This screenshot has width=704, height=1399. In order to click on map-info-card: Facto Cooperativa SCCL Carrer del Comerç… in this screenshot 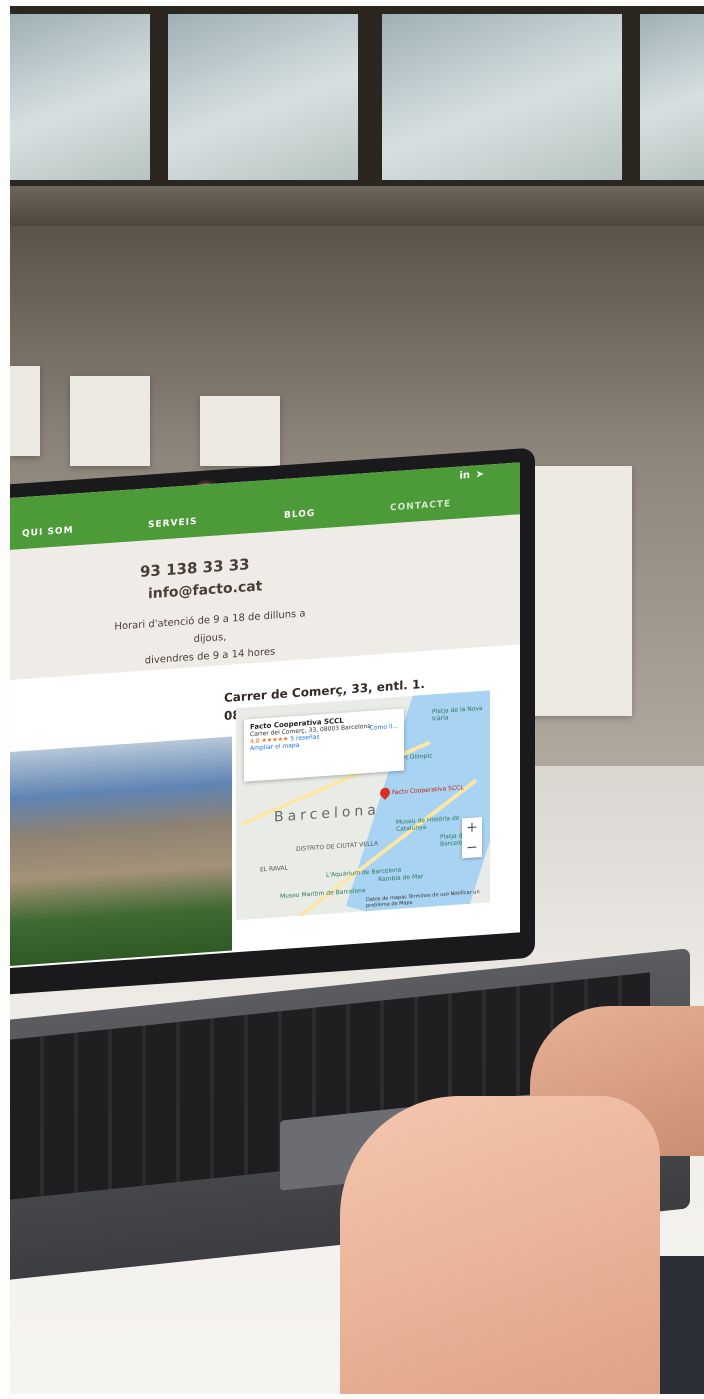, I will do `click(324, 745)`.